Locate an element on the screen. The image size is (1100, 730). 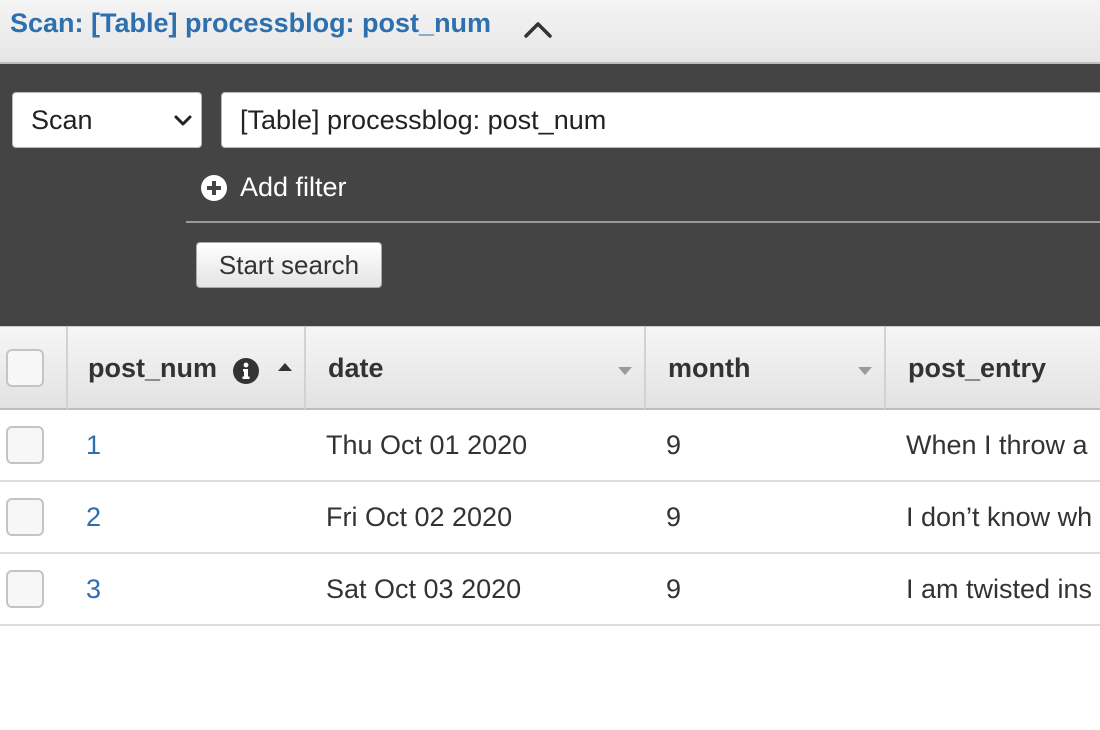
post-num-link: 2 is located at coordinates (93, 517).